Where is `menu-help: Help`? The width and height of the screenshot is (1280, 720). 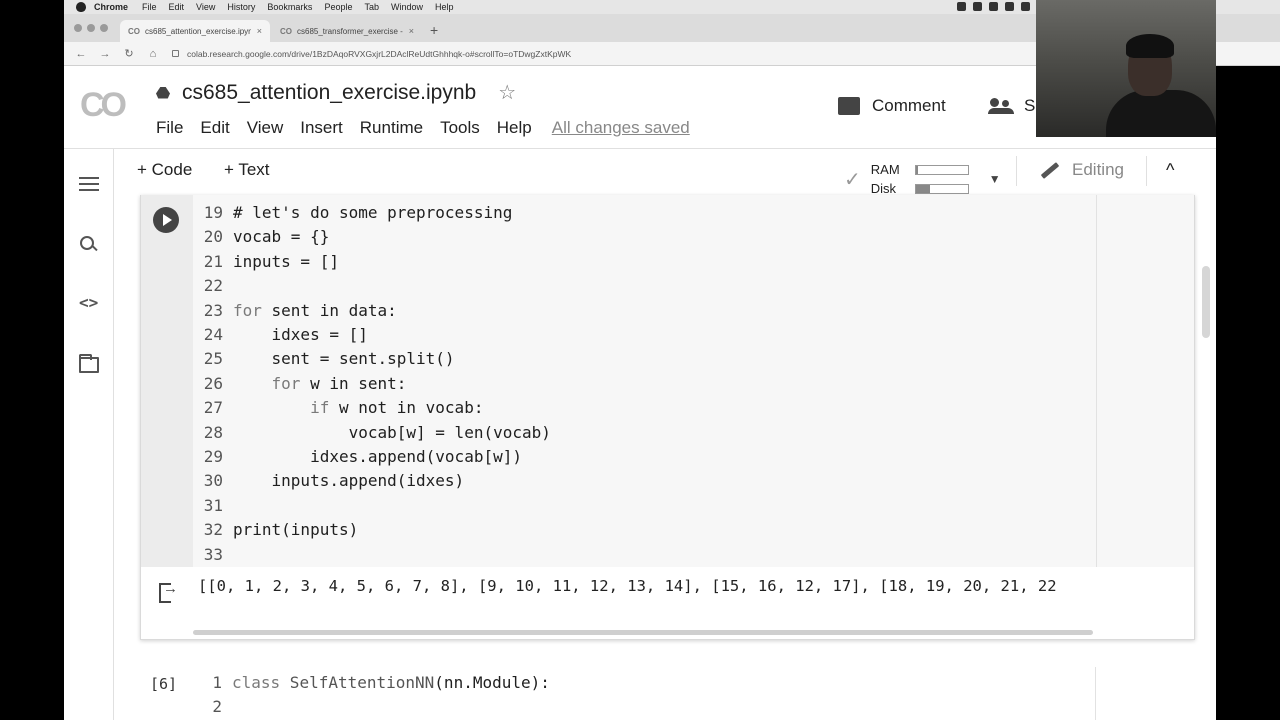
menu-help: Help is located at coordinates (514, 128).